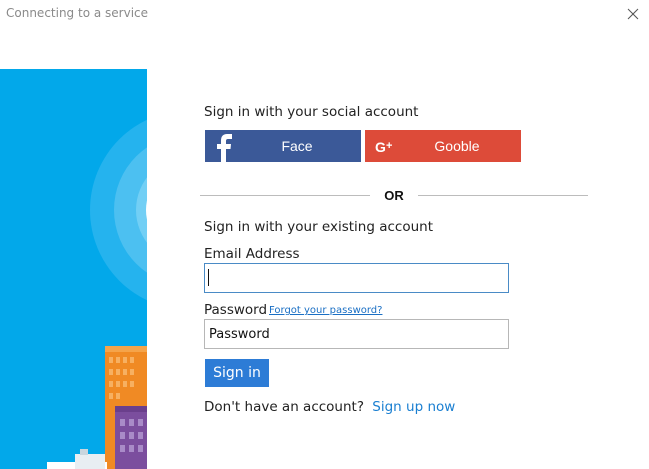 Image resolution: width=649 pixels, height=469 pixels. I want to click on window-title: Connecting to a service, so click(77, 13).